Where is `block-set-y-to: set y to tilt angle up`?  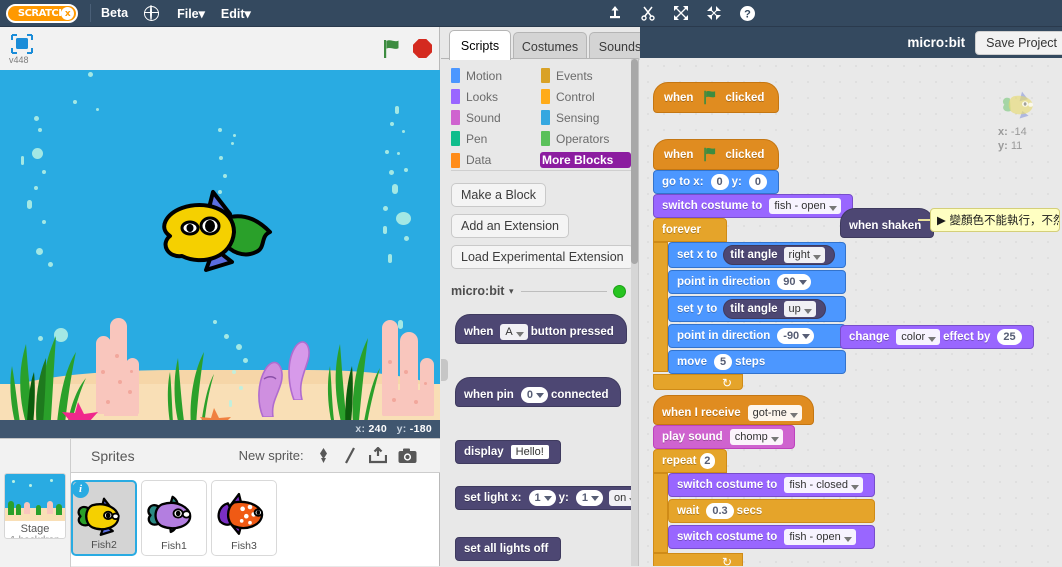 block-set-y-to: set y to tilt angle up is located at coordinates (757, 309).